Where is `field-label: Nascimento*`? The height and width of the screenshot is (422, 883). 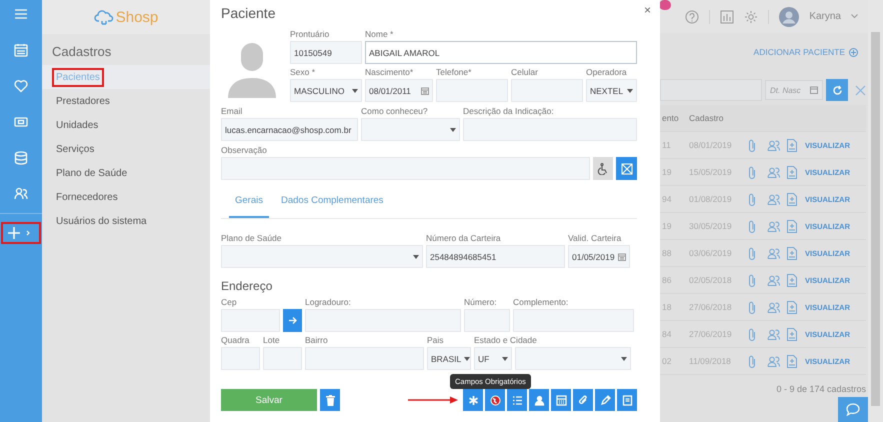
field-label: Nascimento* is located at coordinates (389, 72).